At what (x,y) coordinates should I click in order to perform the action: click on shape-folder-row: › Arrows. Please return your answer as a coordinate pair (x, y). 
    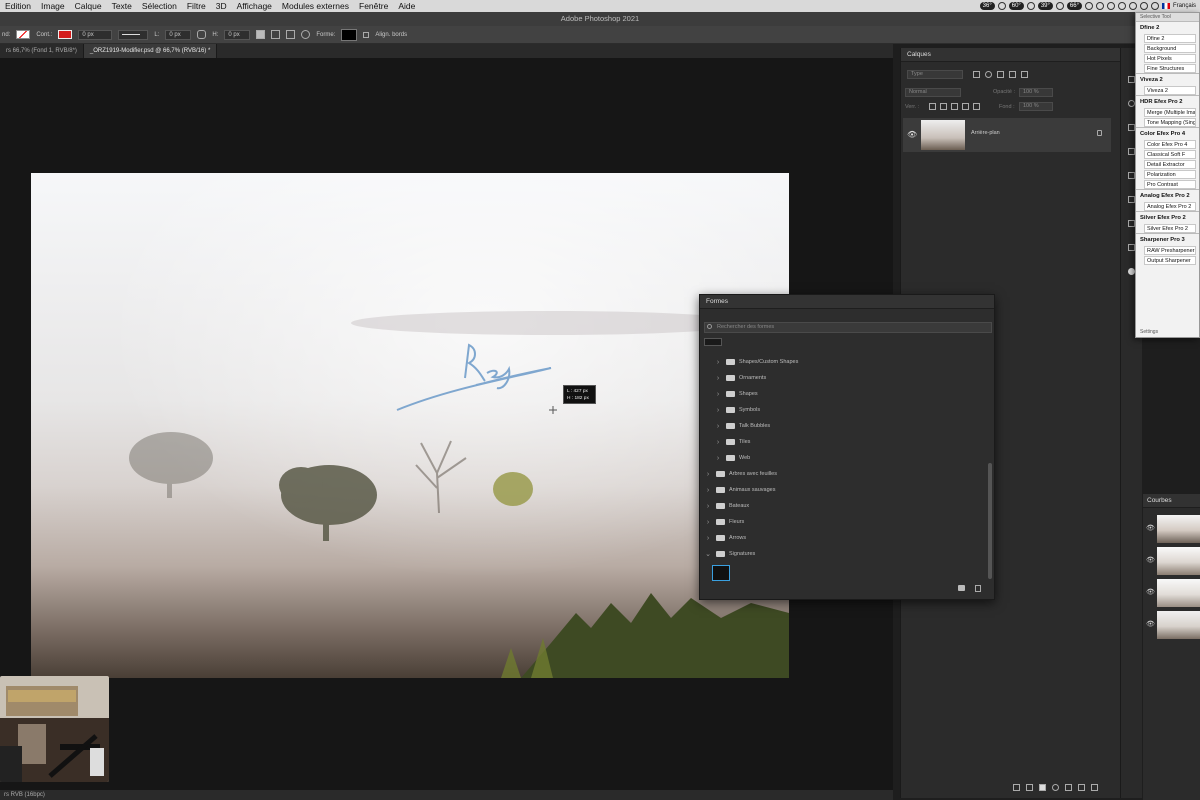
    Looking at the image, I should click on (844, 538).